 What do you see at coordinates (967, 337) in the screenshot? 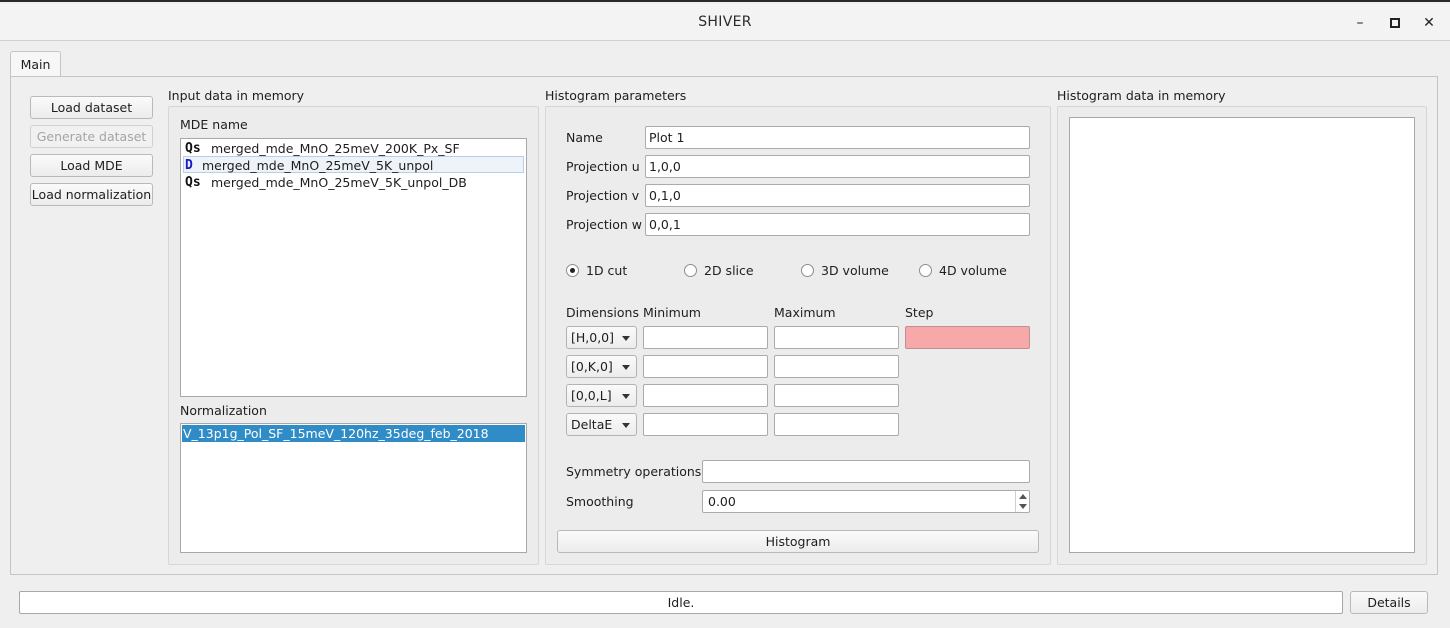
I see `dimension-1-step-field` at bounding box center [967, 337].